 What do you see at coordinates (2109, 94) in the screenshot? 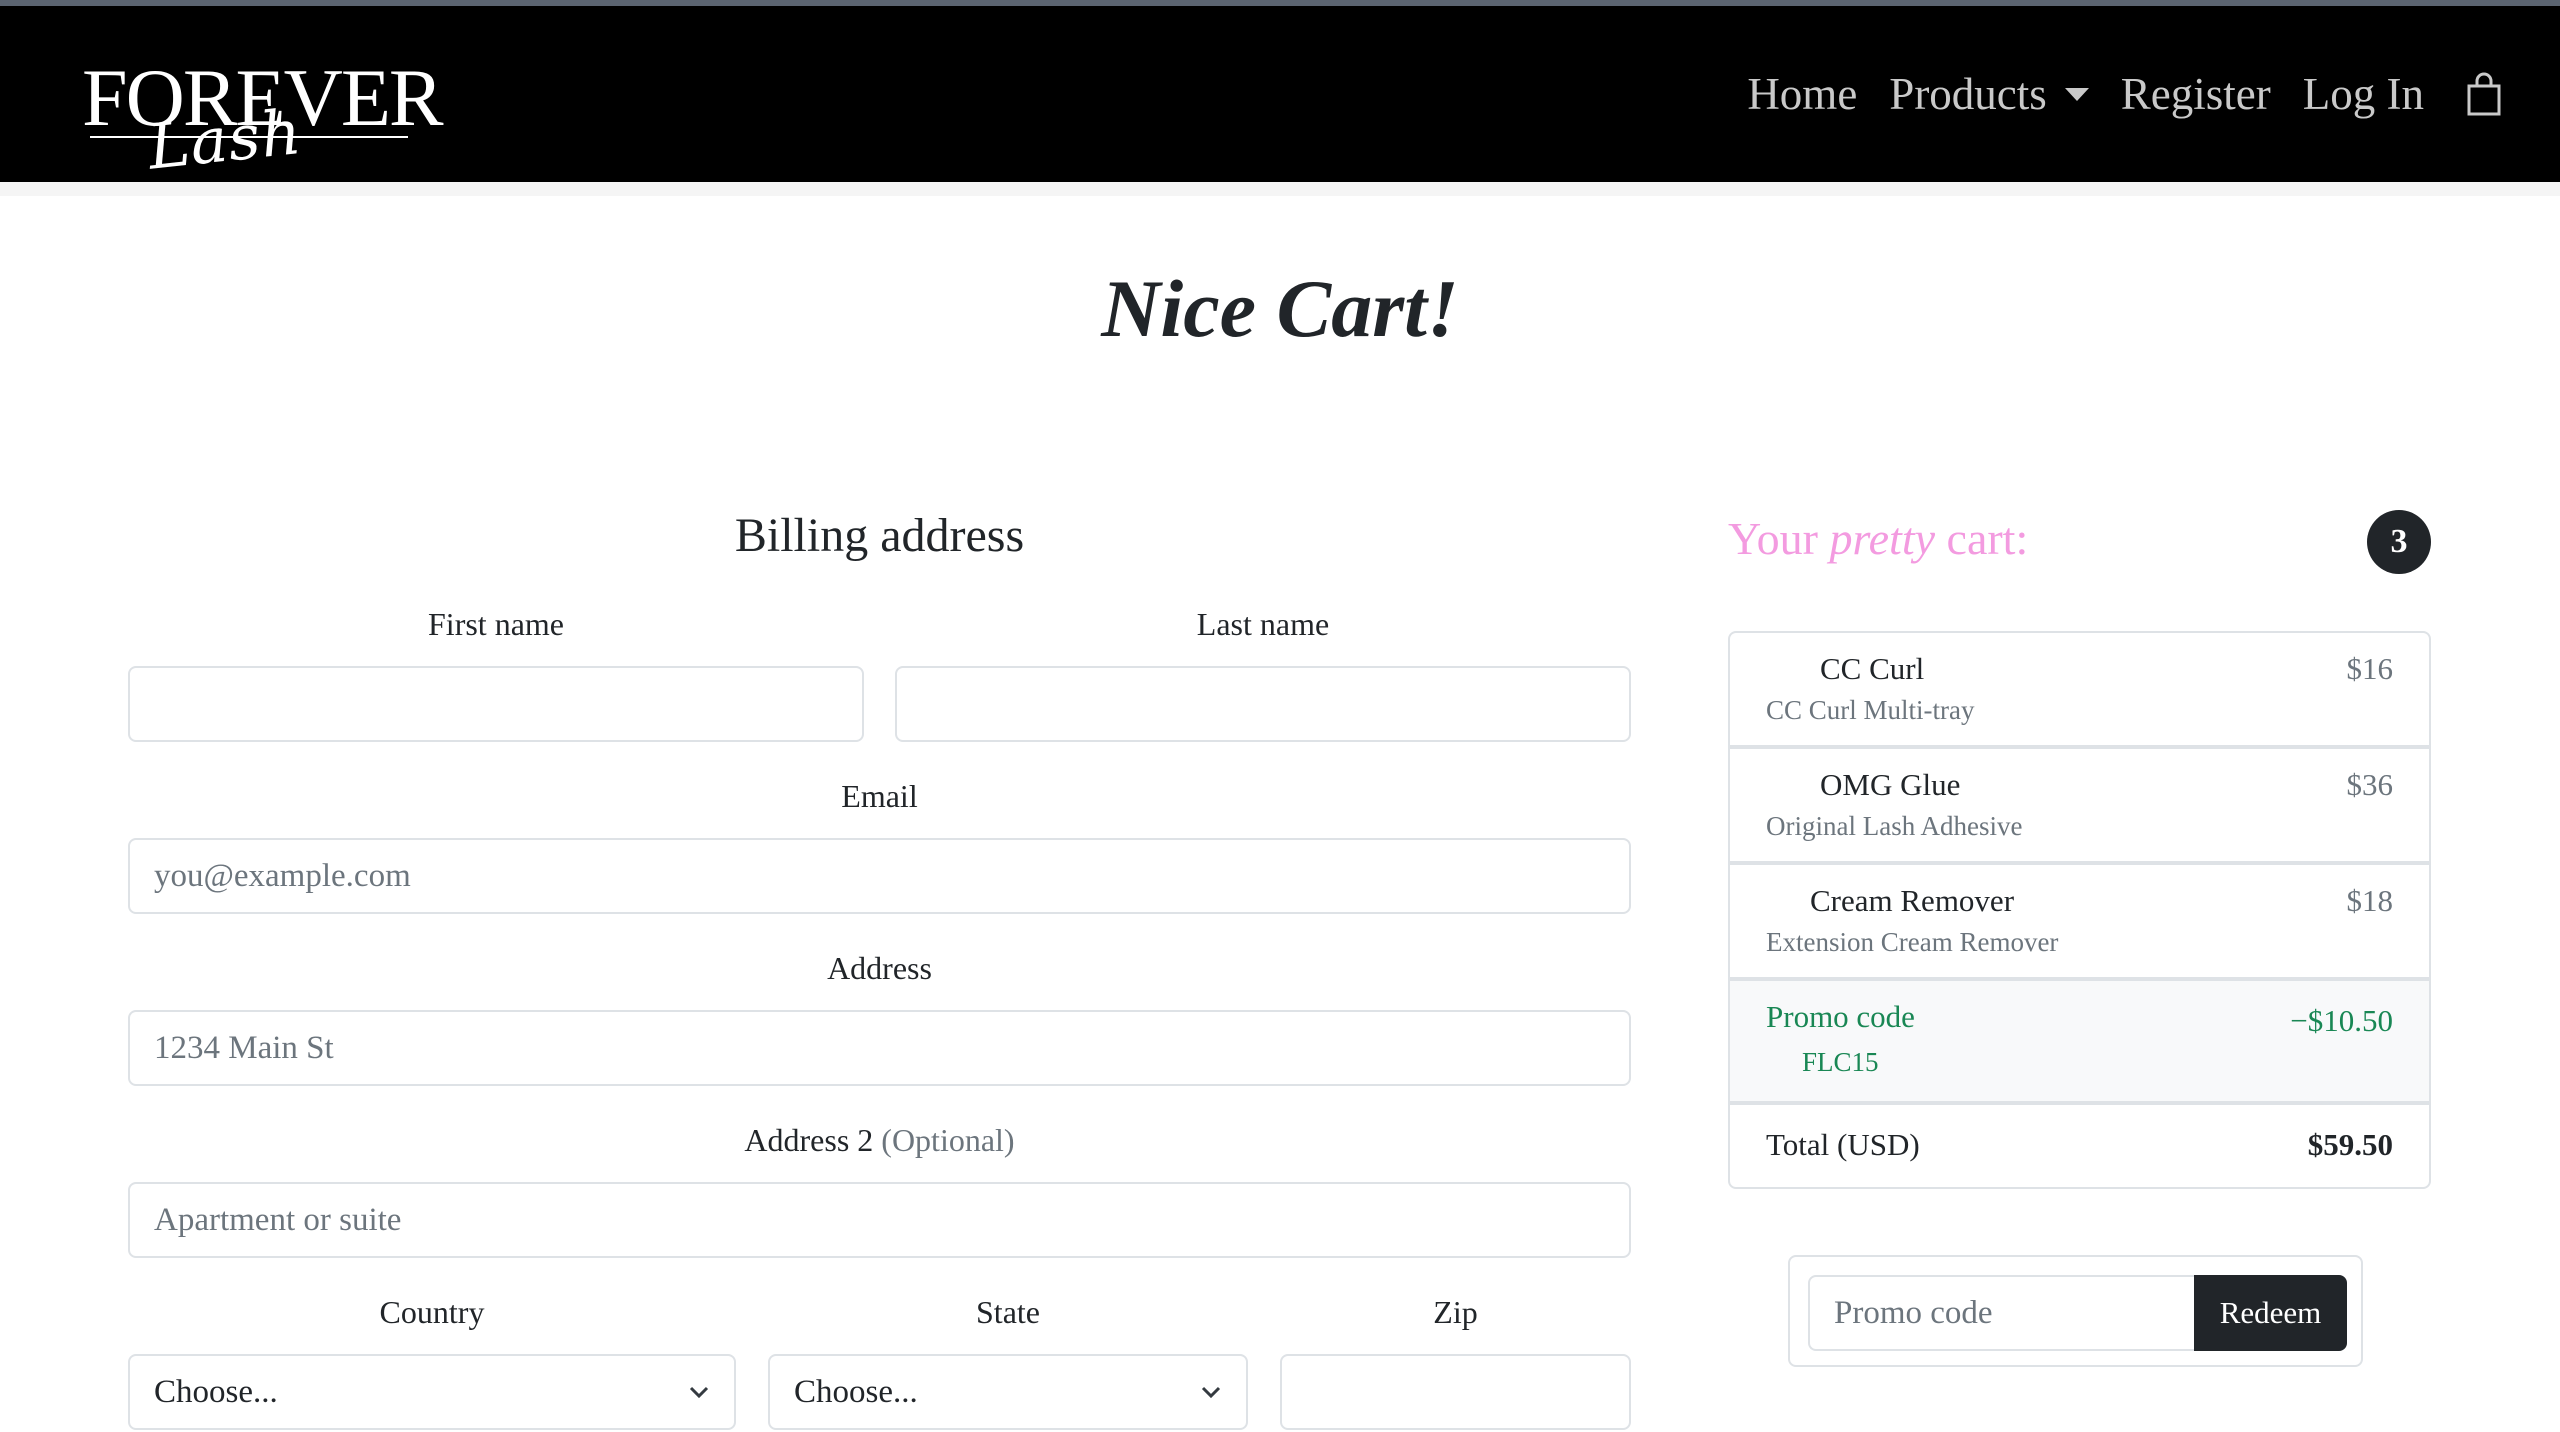
I see `nav-menu: Home Products Register Log In` at bounding box center [2109, 94].